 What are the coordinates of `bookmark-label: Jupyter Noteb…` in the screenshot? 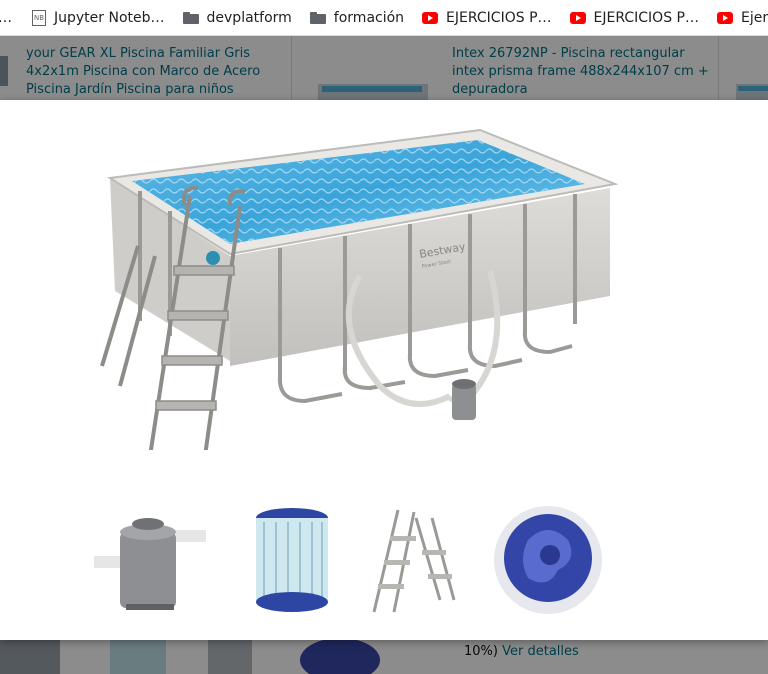 It's located at (109, 17).